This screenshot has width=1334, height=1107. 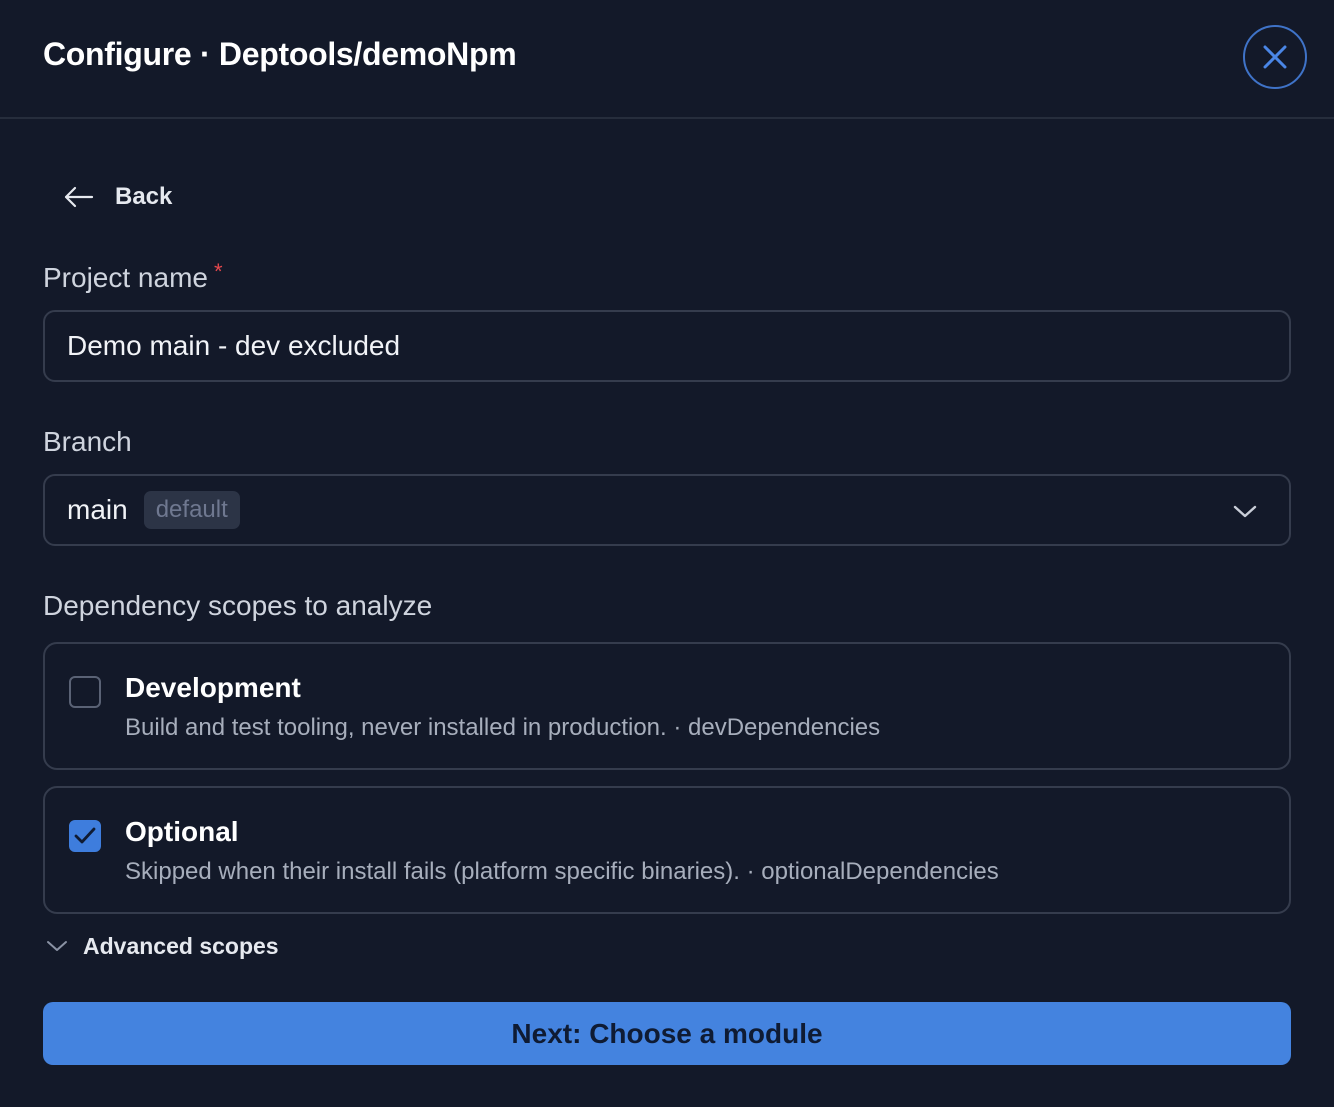 I want to click on advanced-scopes-label: Advanced scopes, so click(x=181, y=945).